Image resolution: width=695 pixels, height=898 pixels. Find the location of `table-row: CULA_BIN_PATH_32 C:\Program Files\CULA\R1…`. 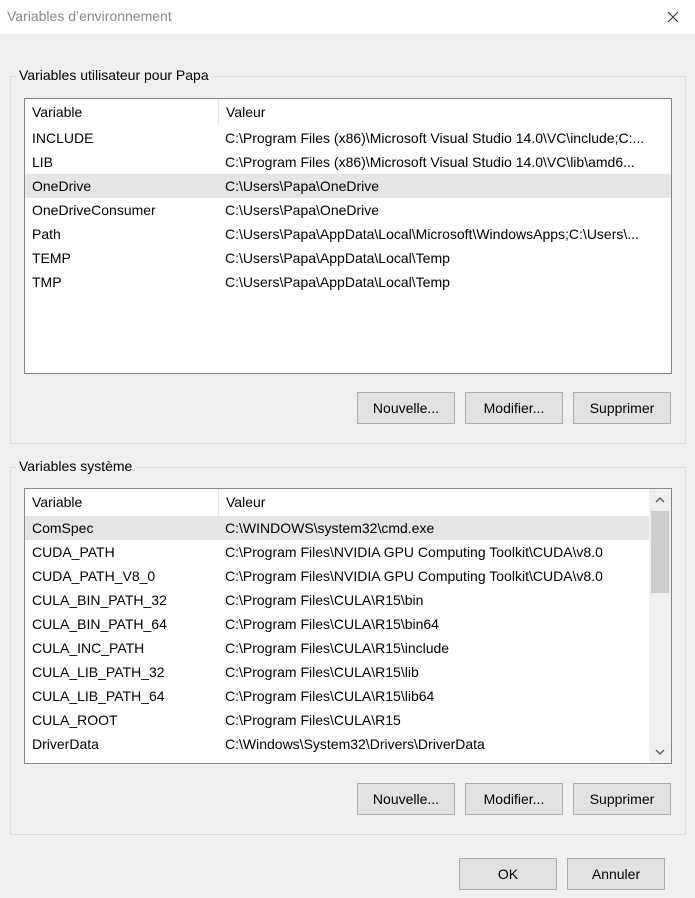

table-row: CULA_BIN_PATH_32 C:\Program Files\CULA\R1… is located at coordinates (337, 600).